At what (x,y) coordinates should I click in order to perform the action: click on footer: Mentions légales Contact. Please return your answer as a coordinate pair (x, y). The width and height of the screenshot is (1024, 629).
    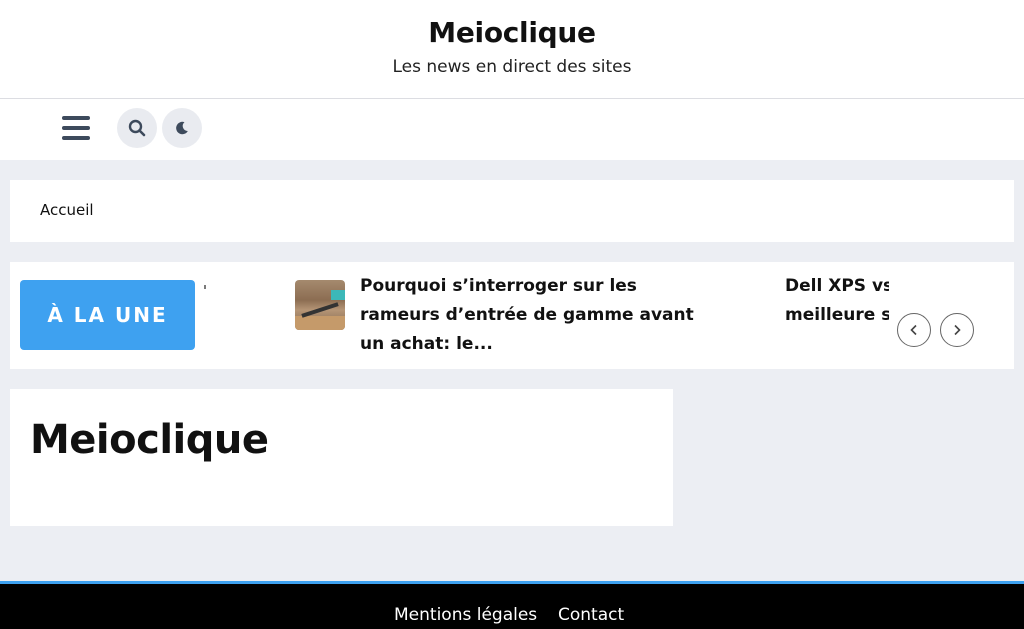
    Looking at the image, I should click on (512, 605).